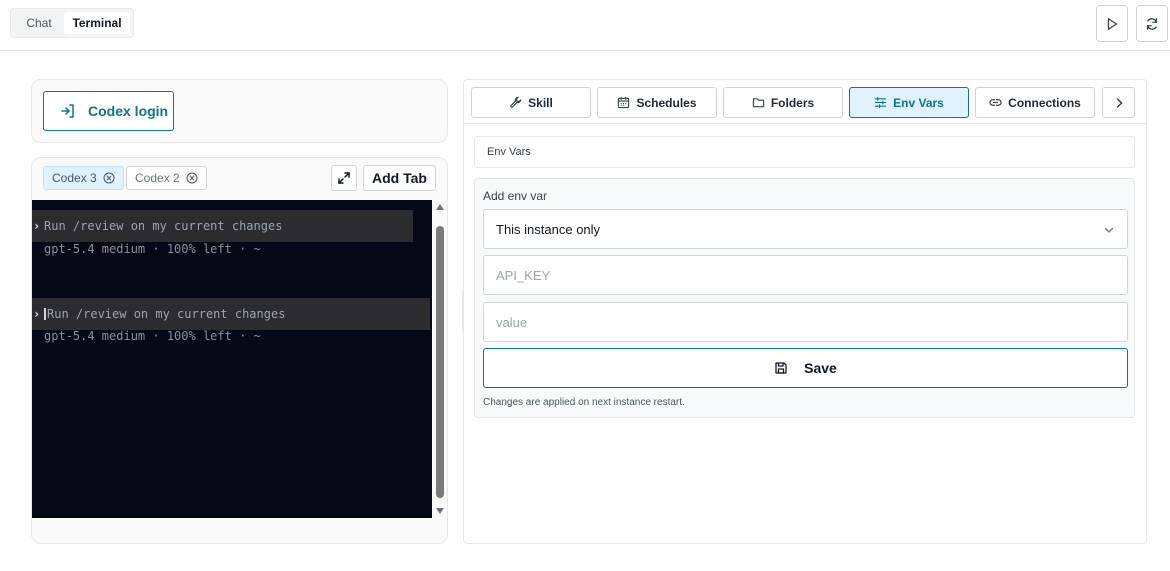  What do you see at coordinates (880, 102) in the screenshot?
I see `sliders-icon` at bounding box center [880, 102].